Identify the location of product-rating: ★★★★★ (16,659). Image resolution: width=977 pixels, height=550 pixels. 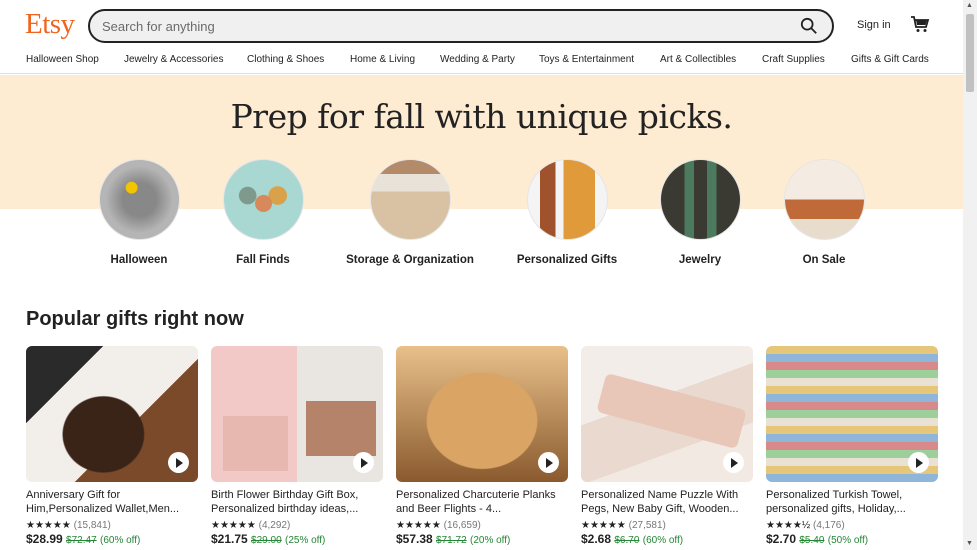
(438, 525).